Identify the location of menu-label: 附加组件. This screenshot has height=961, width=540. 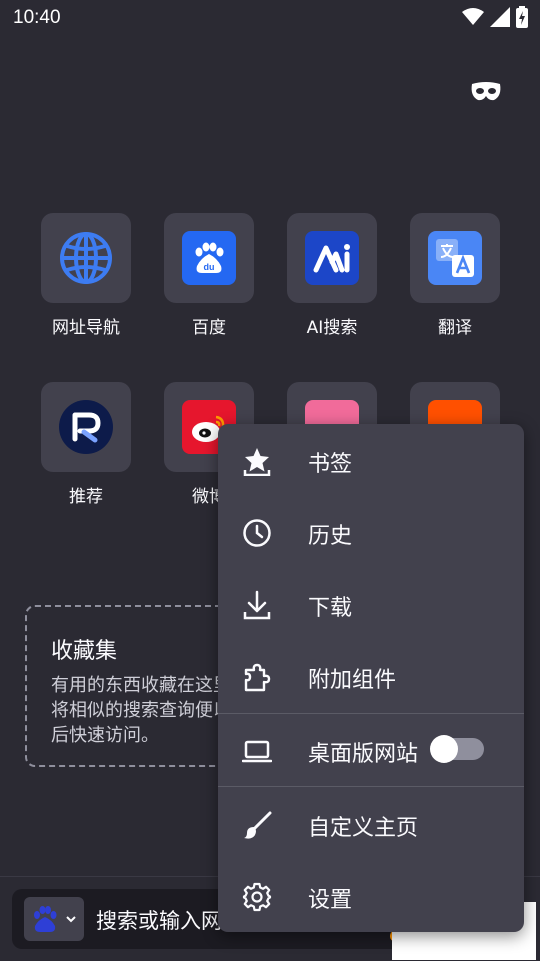
(352, 680).